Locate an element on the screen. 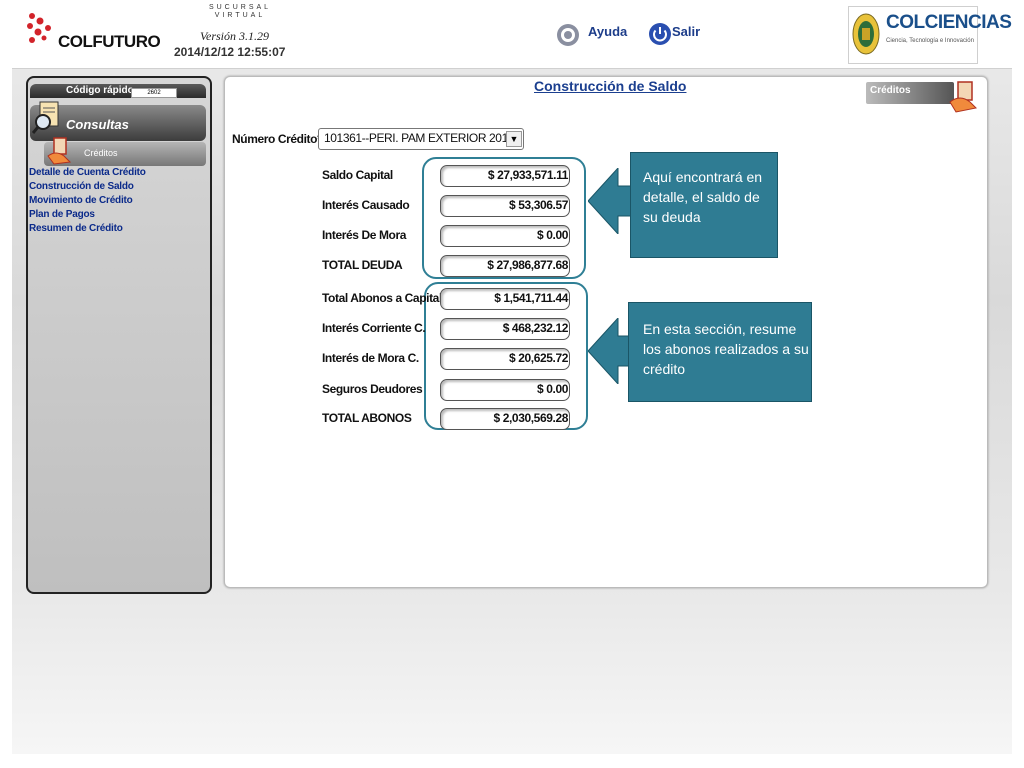 The width and height of the screenshot is (1024, 768). row-seguros-label: Seguros Deudores is located at coordinates (372, 389).